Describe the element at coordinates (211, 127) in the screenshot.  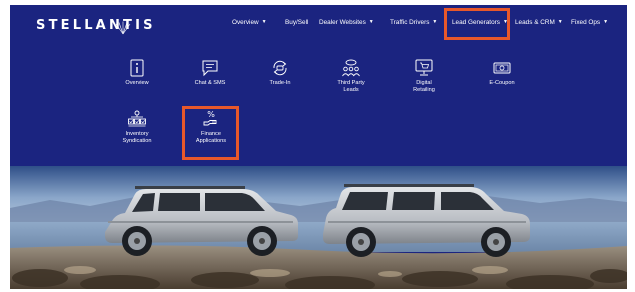
I see `menu-item-finance-applications: % Finance Applications` at that location.